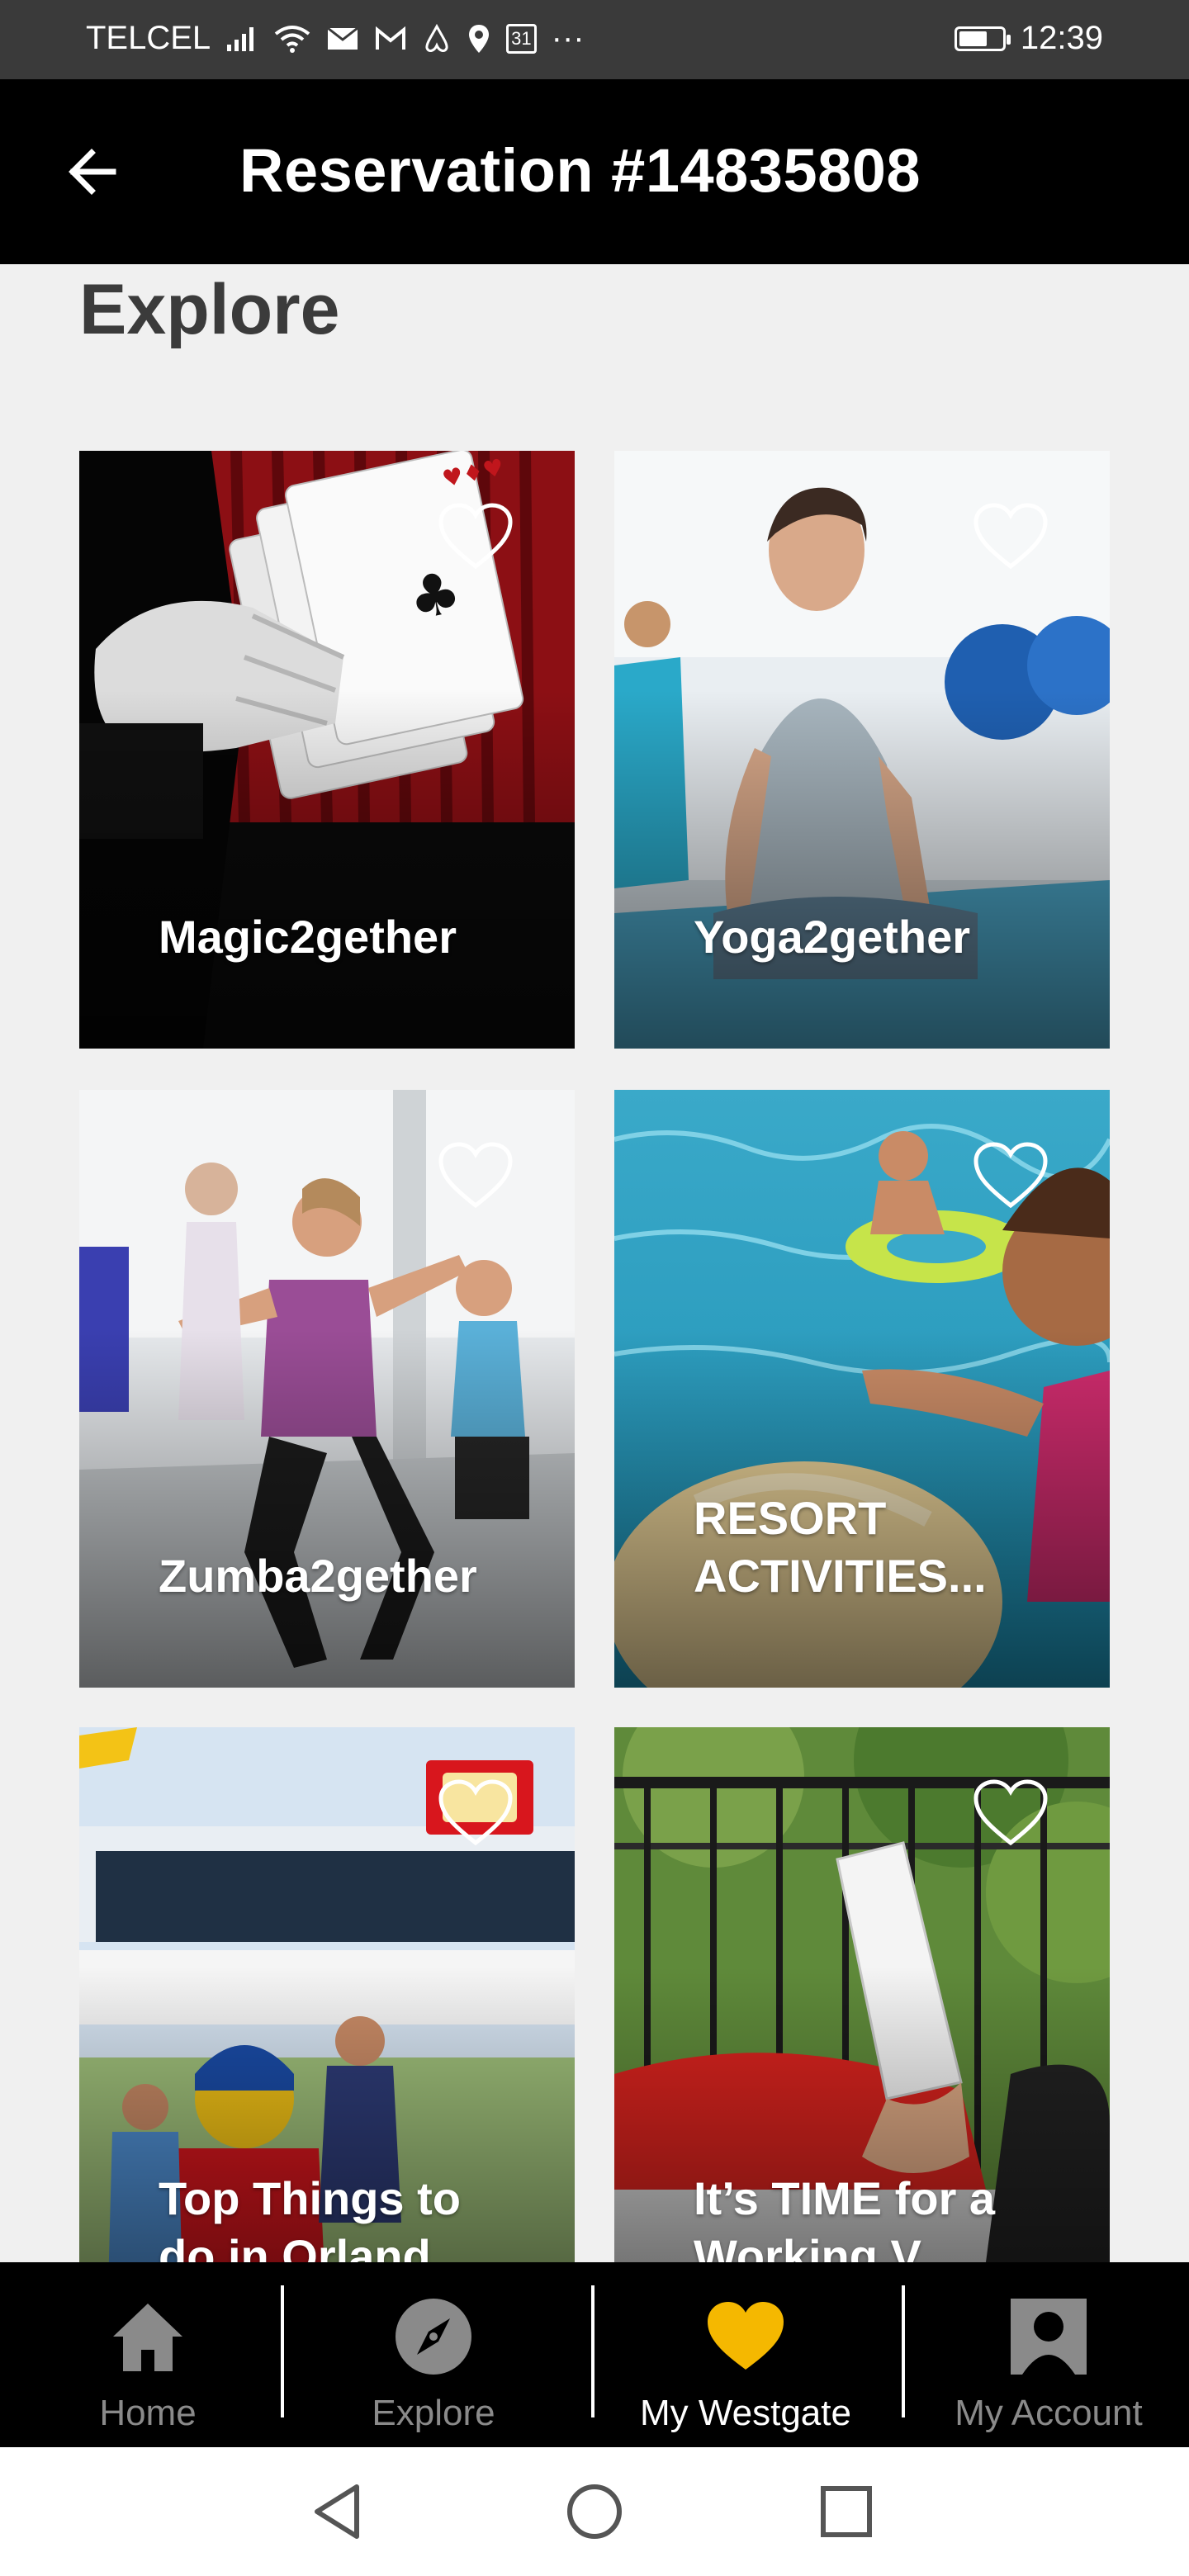 This screenshot has width=1189, height=2576. I want to click on mail-icon, so click(343, 38).